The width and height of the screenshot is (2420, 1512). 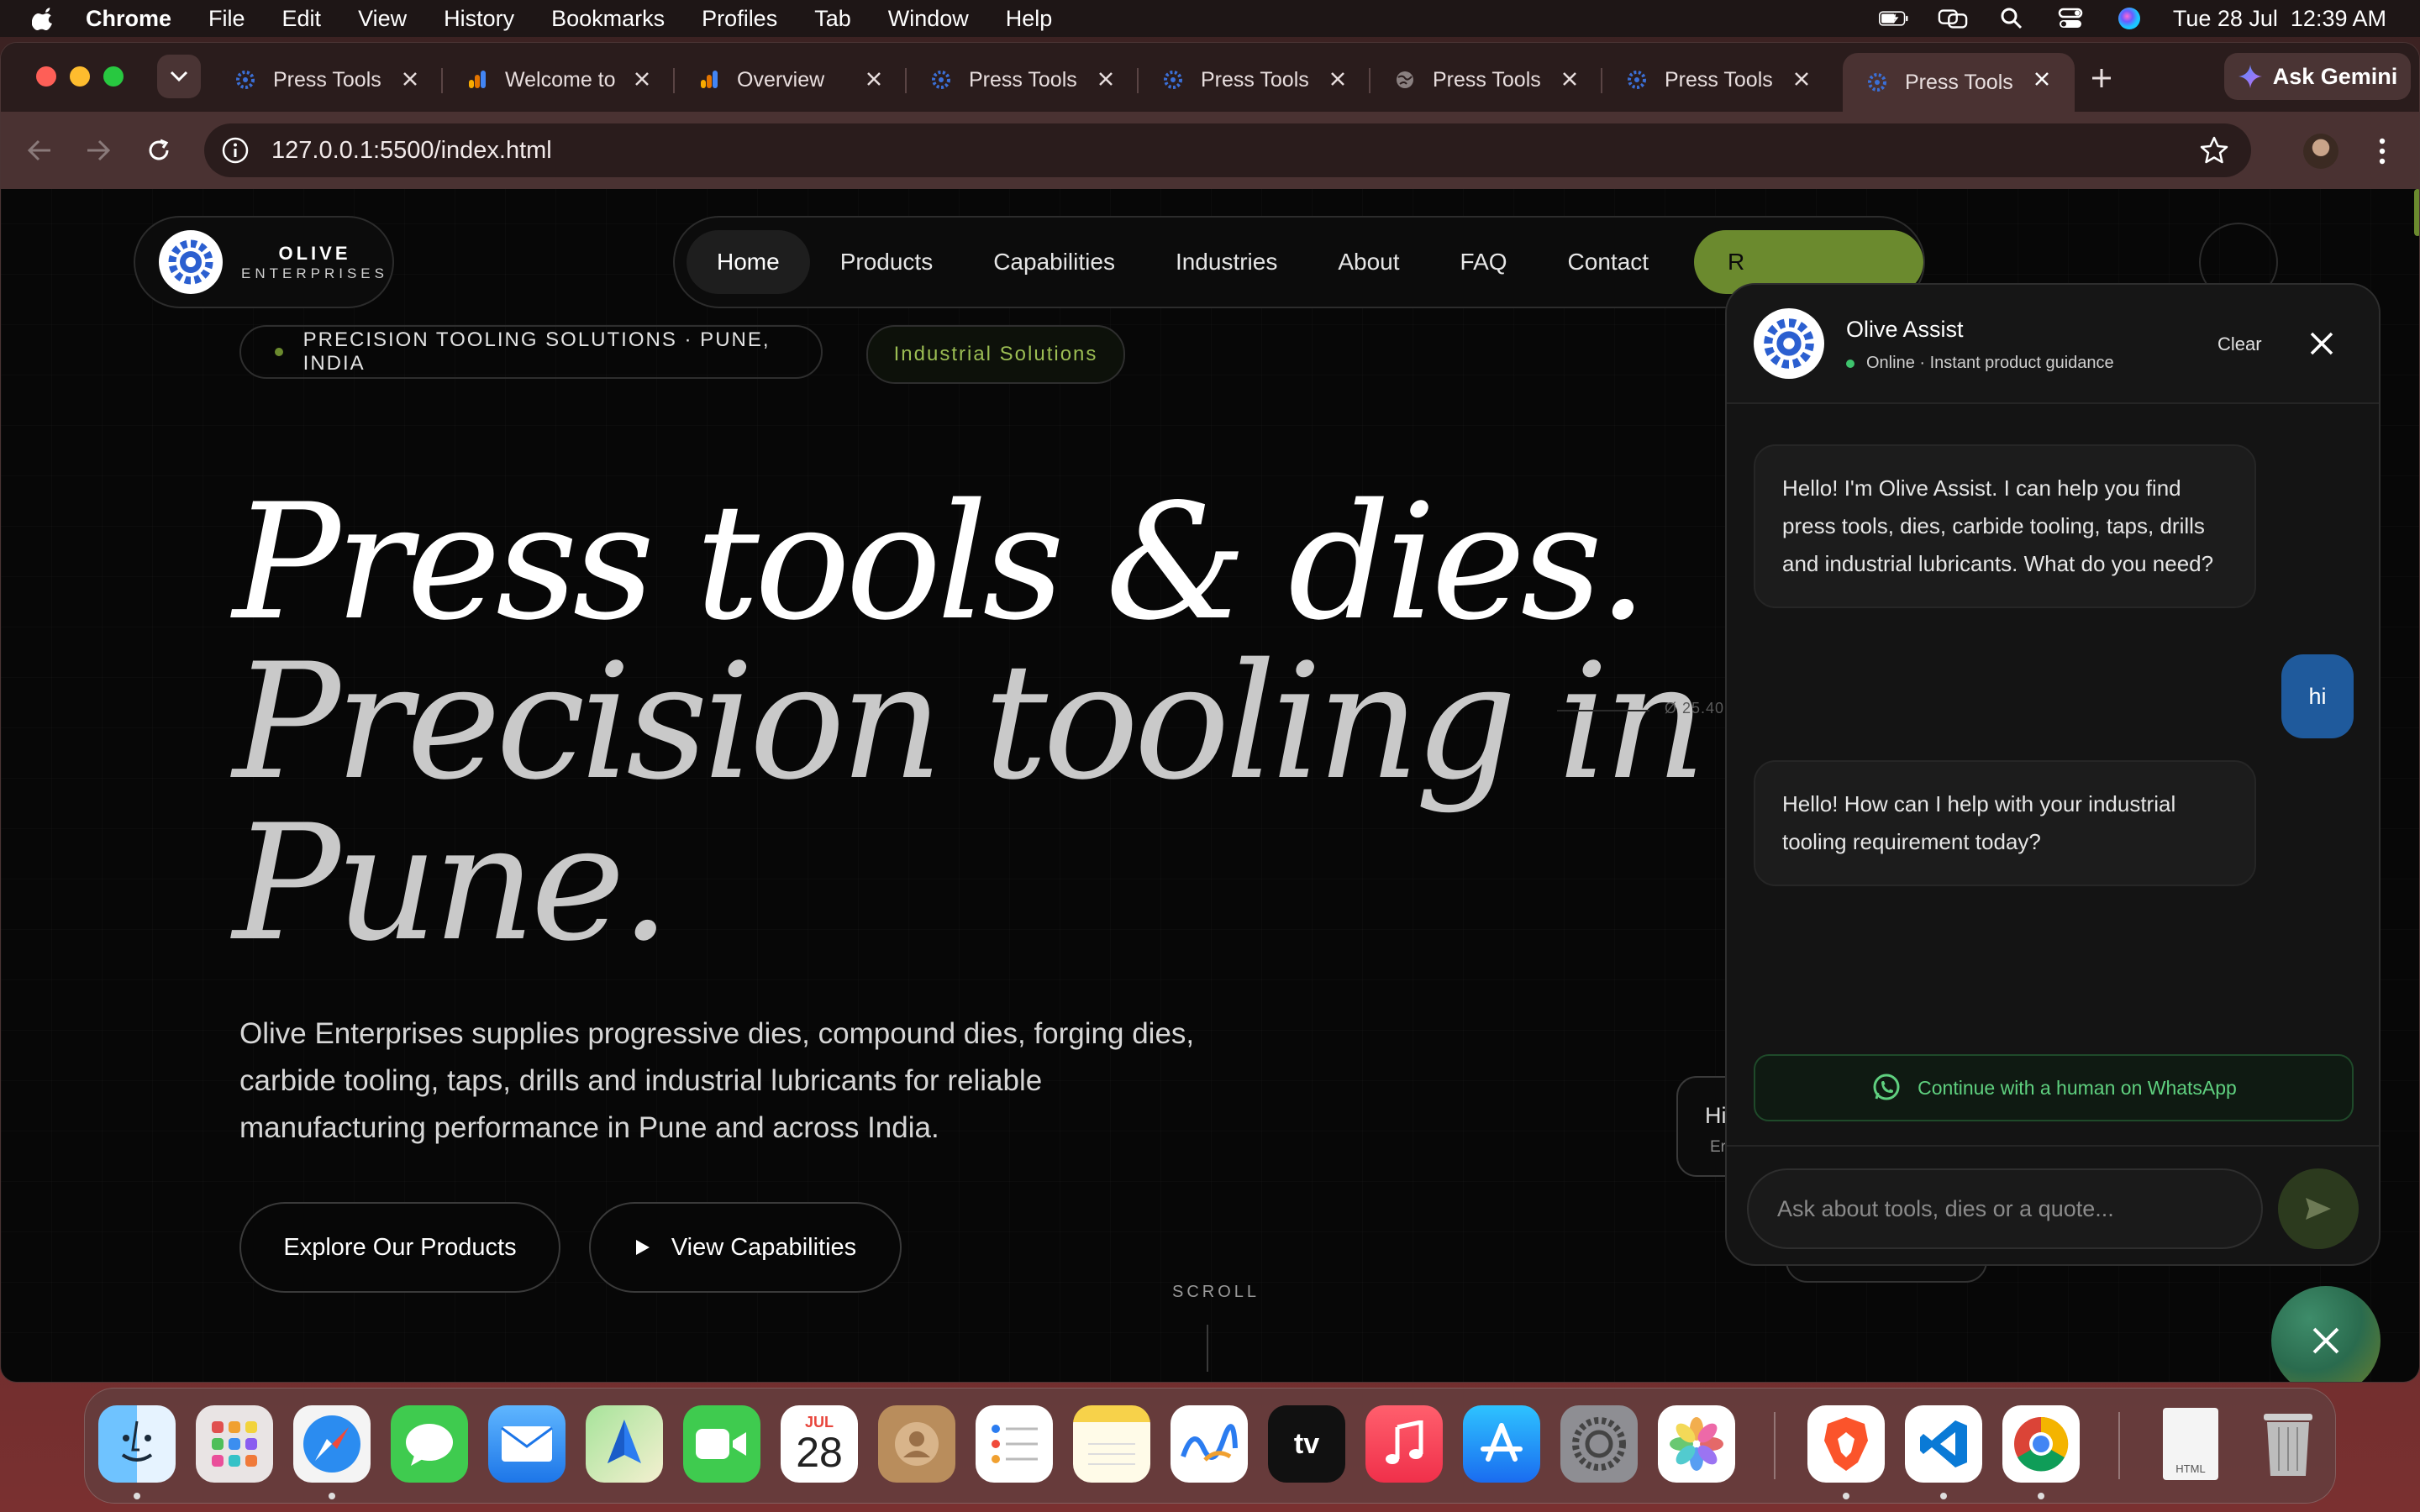 I want to click on dimension-line, so click(x=1603, y=710).